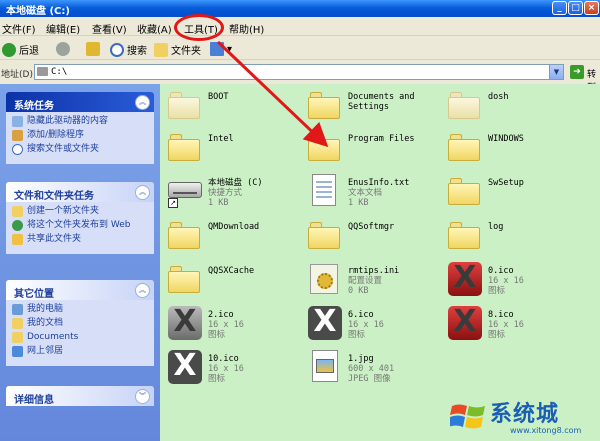  Describe the element at coordinates (496, 227) in the screenshot. I see `file-name: log` at that location.